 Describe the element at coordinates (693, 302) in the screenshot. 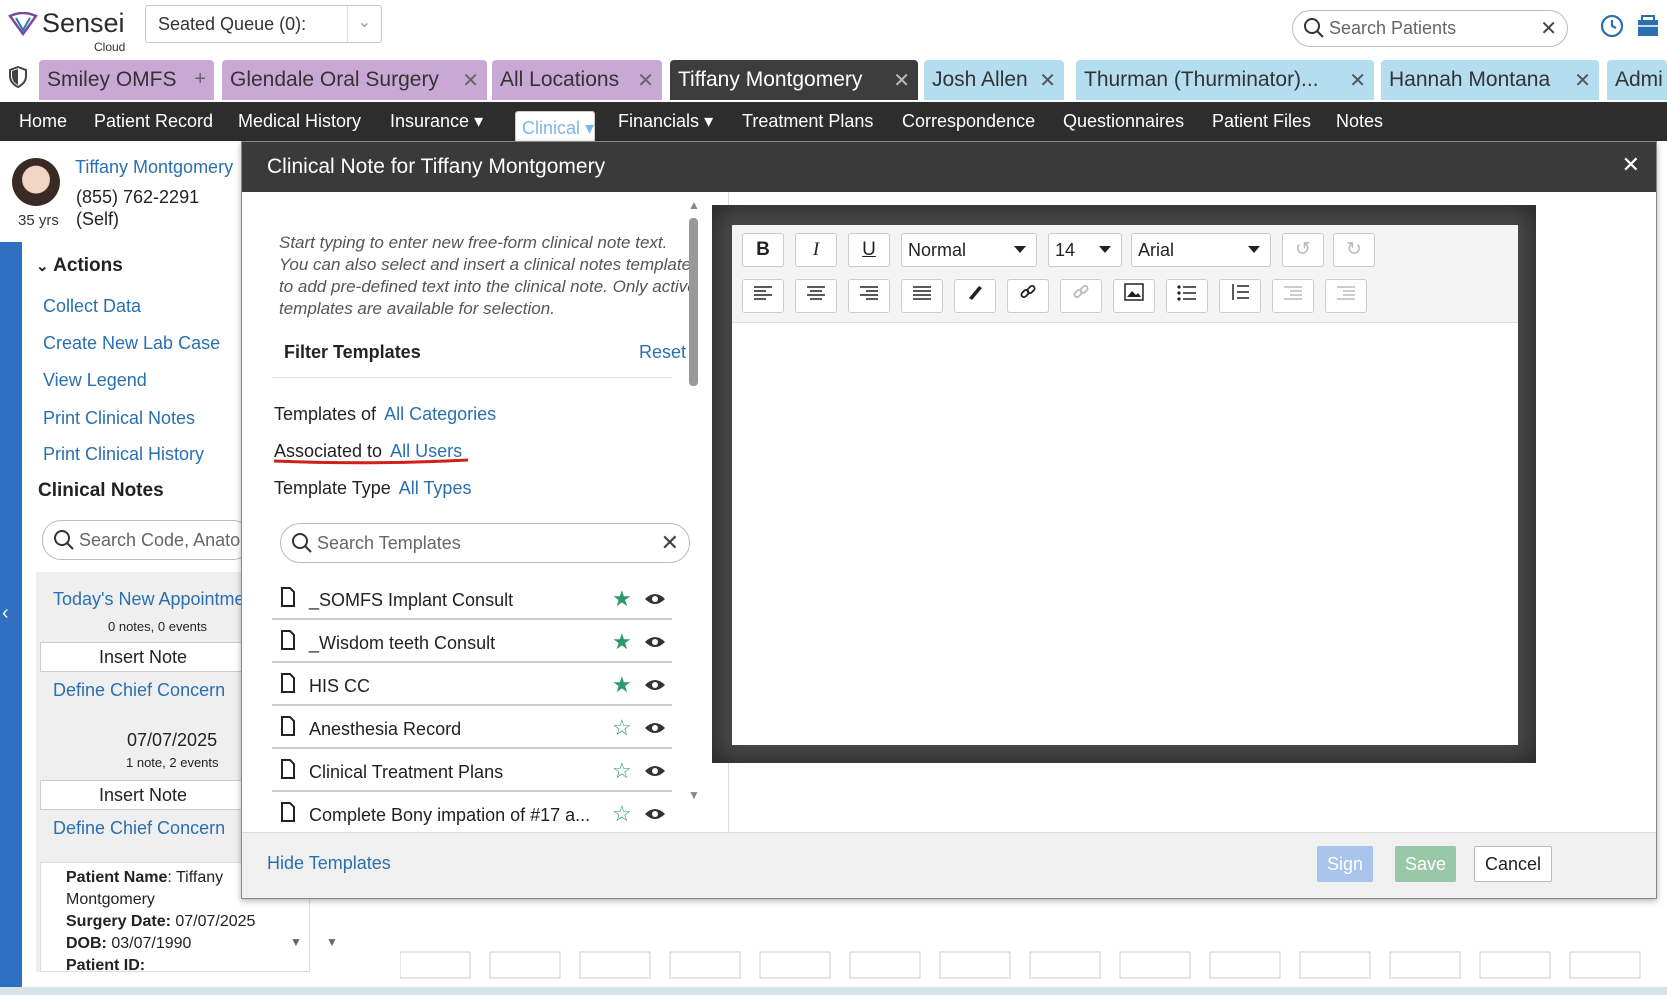

I see `scrollbar-thumb` at that location.